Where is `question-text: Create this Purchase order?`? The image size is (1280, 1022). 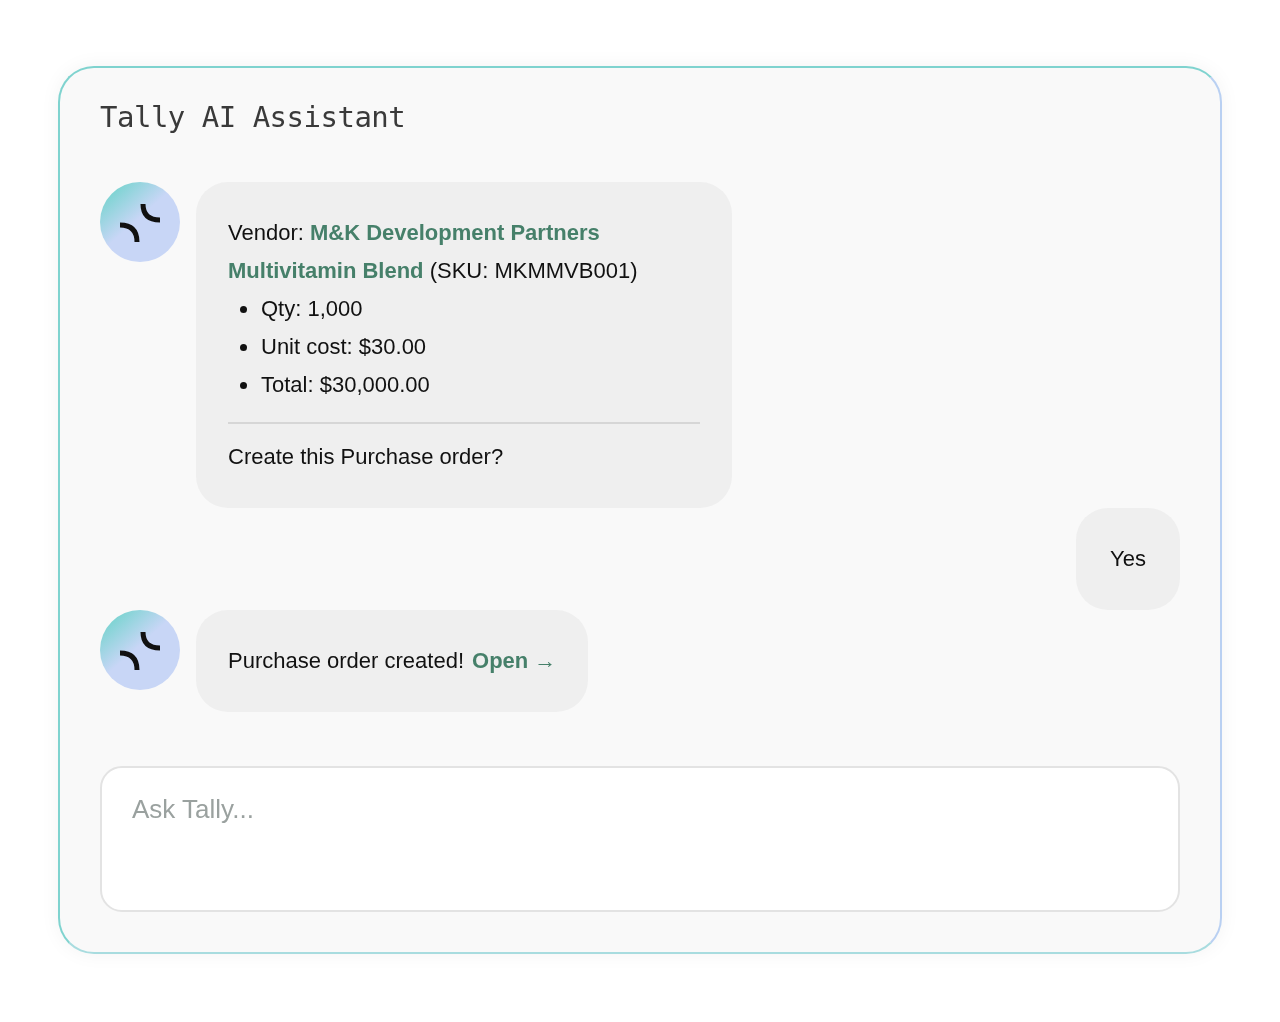 question-text: Create this Purchase order? is located at coordinates (366, 457).